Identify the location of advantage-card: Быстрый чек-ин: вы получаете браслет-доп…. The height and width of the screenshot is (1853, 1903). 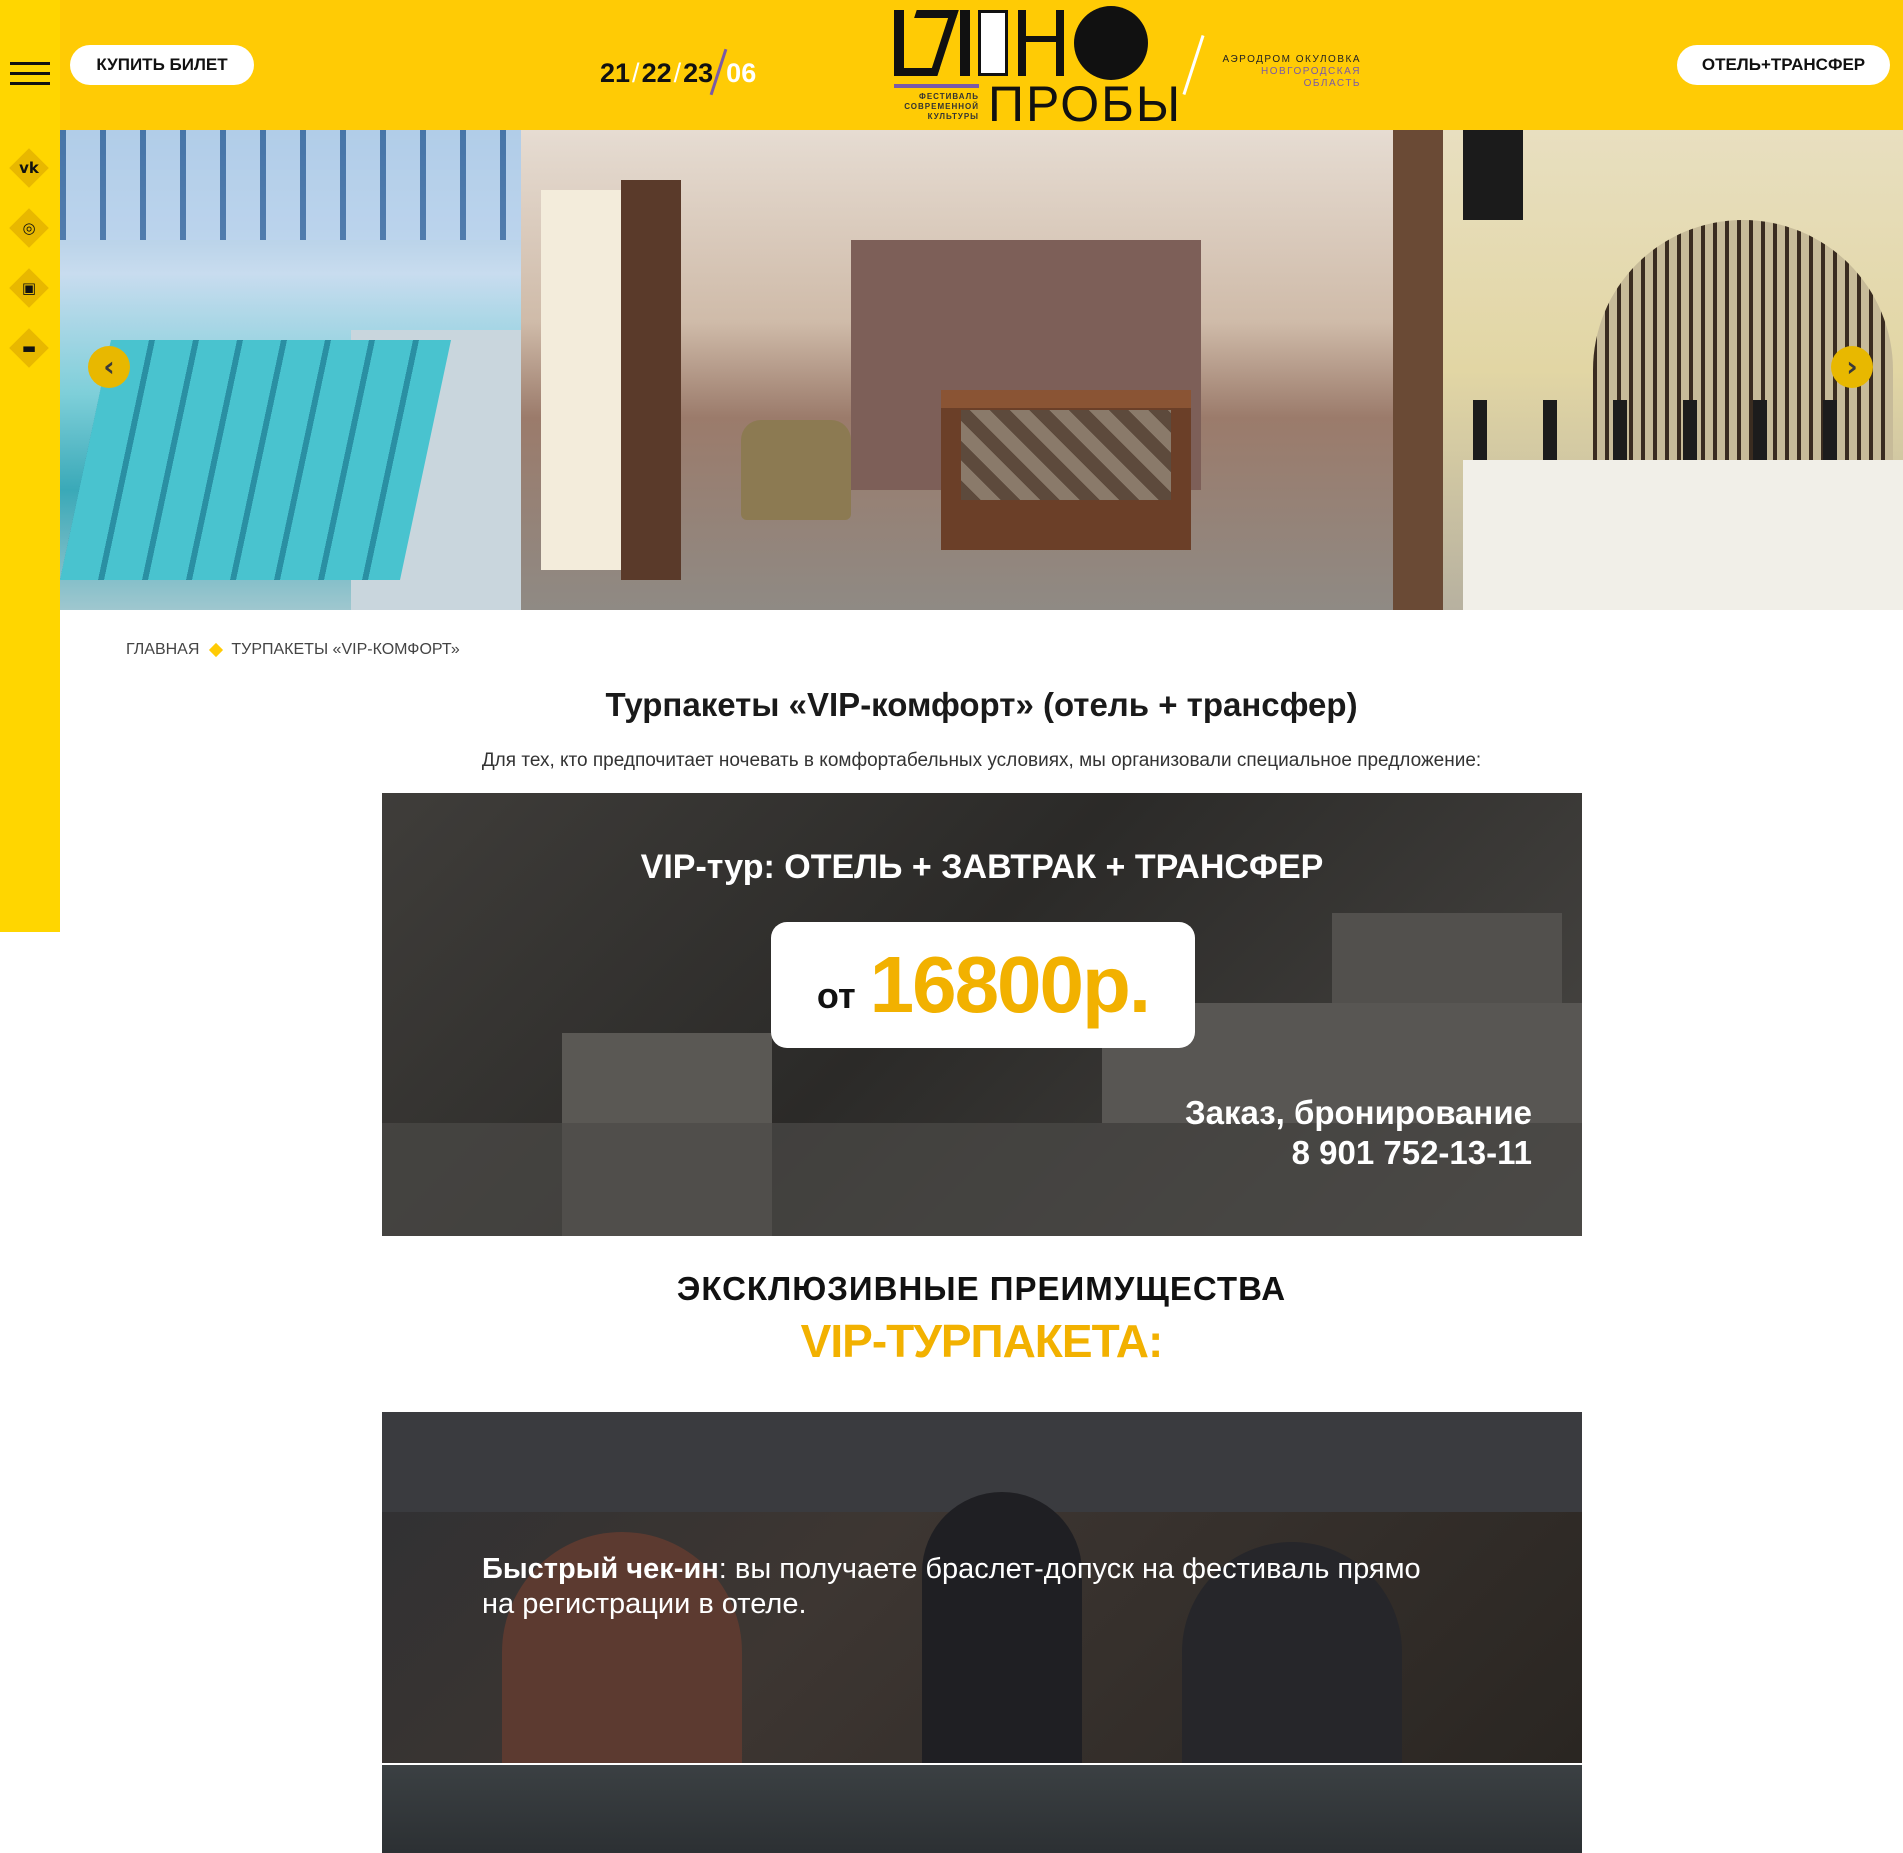
(982, 1587).